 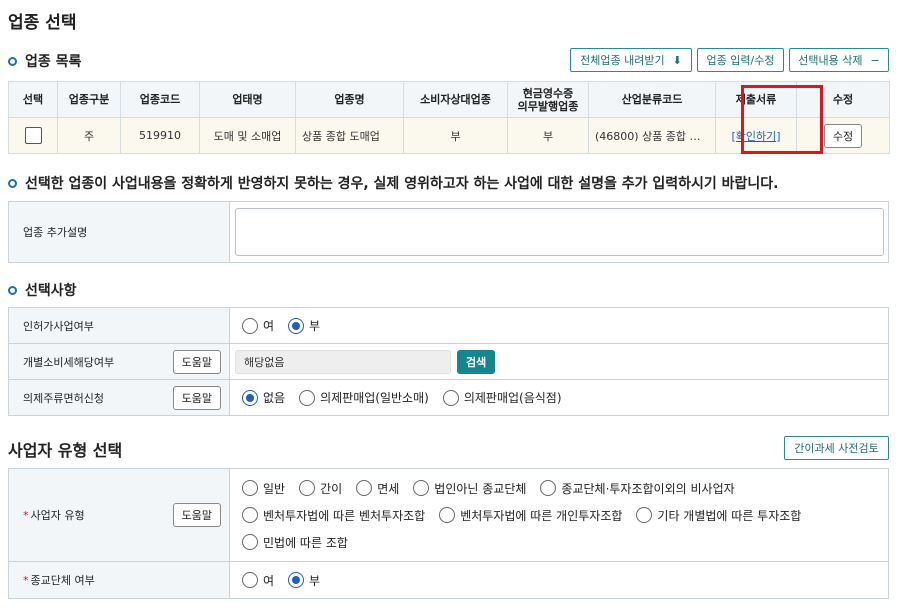 I want to click on liquor-value: 없음 의제판매업(일반소매) 의제판매업(음식점), so click(x=559, y=397).